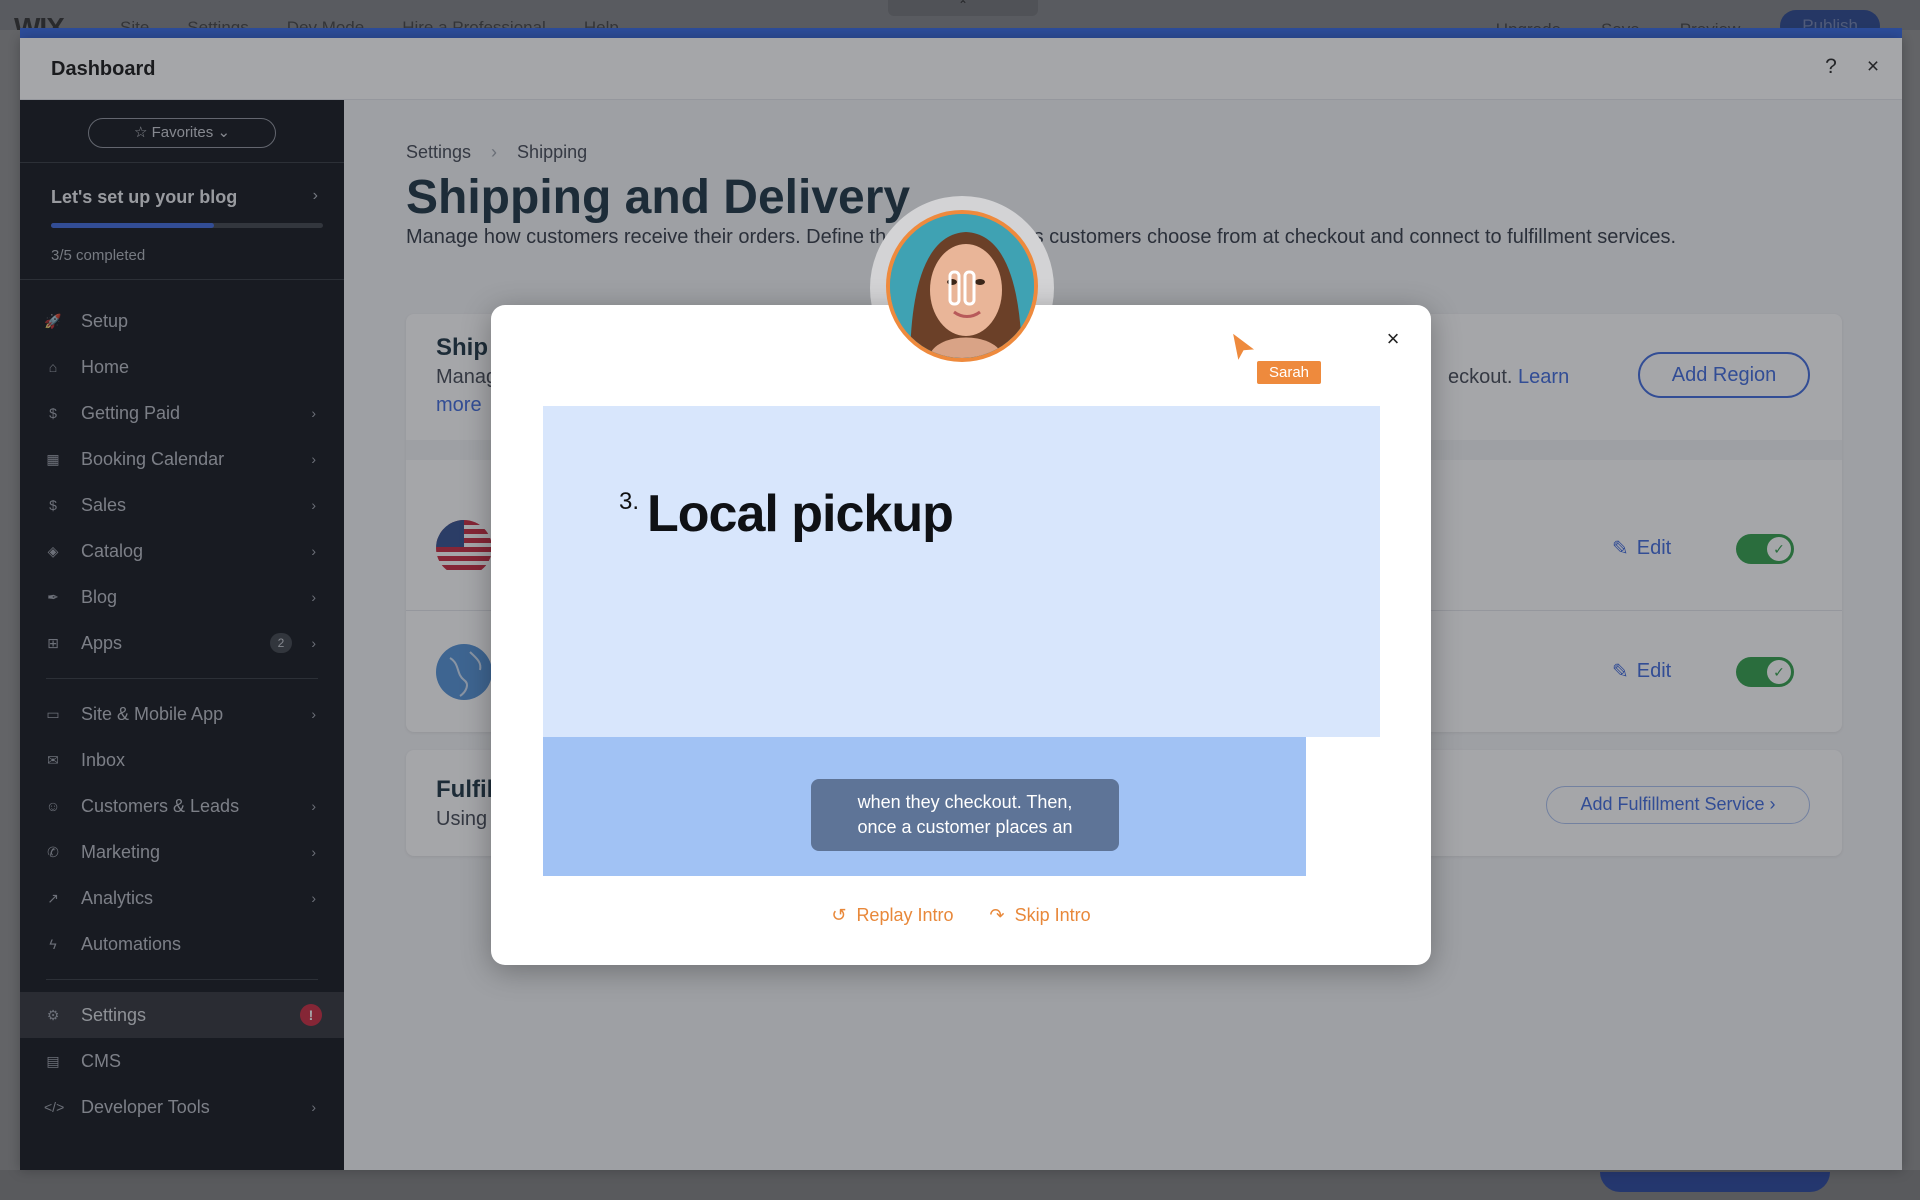 The width and height of the screenshot is (1920, 1200). Describe the element at coordinates (905, 915) in the screenshot. I see `replay-intro-label: Replay Intro` at that location.